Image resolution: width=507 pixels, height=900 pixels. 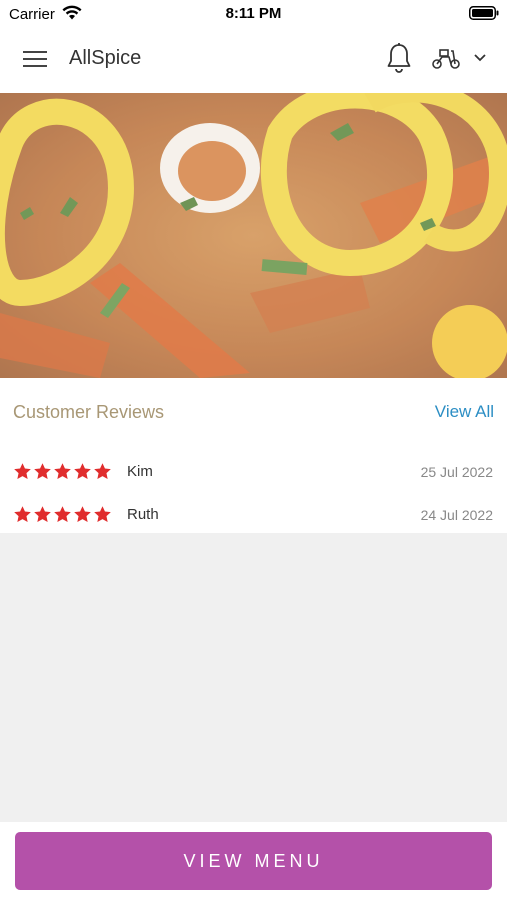 What do you see at coordinates (35, 59) in the screenshot?
I see `menu-icon` at bounding box center [35, 59].